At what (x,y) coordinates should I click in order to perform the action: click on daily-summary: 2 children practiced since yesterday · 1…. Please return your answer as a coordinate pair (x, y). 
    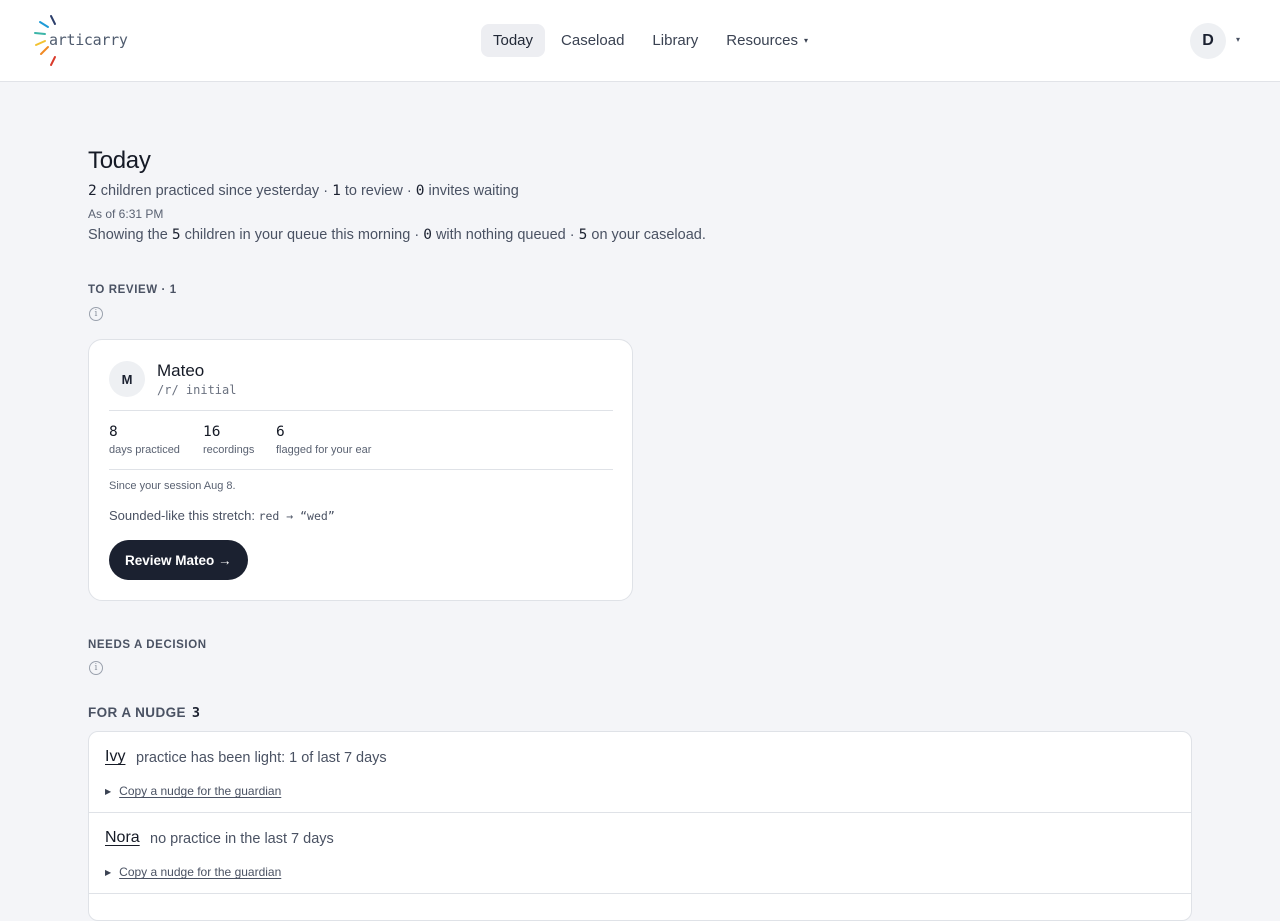
    Looking at the image, I should click on (303, 191).